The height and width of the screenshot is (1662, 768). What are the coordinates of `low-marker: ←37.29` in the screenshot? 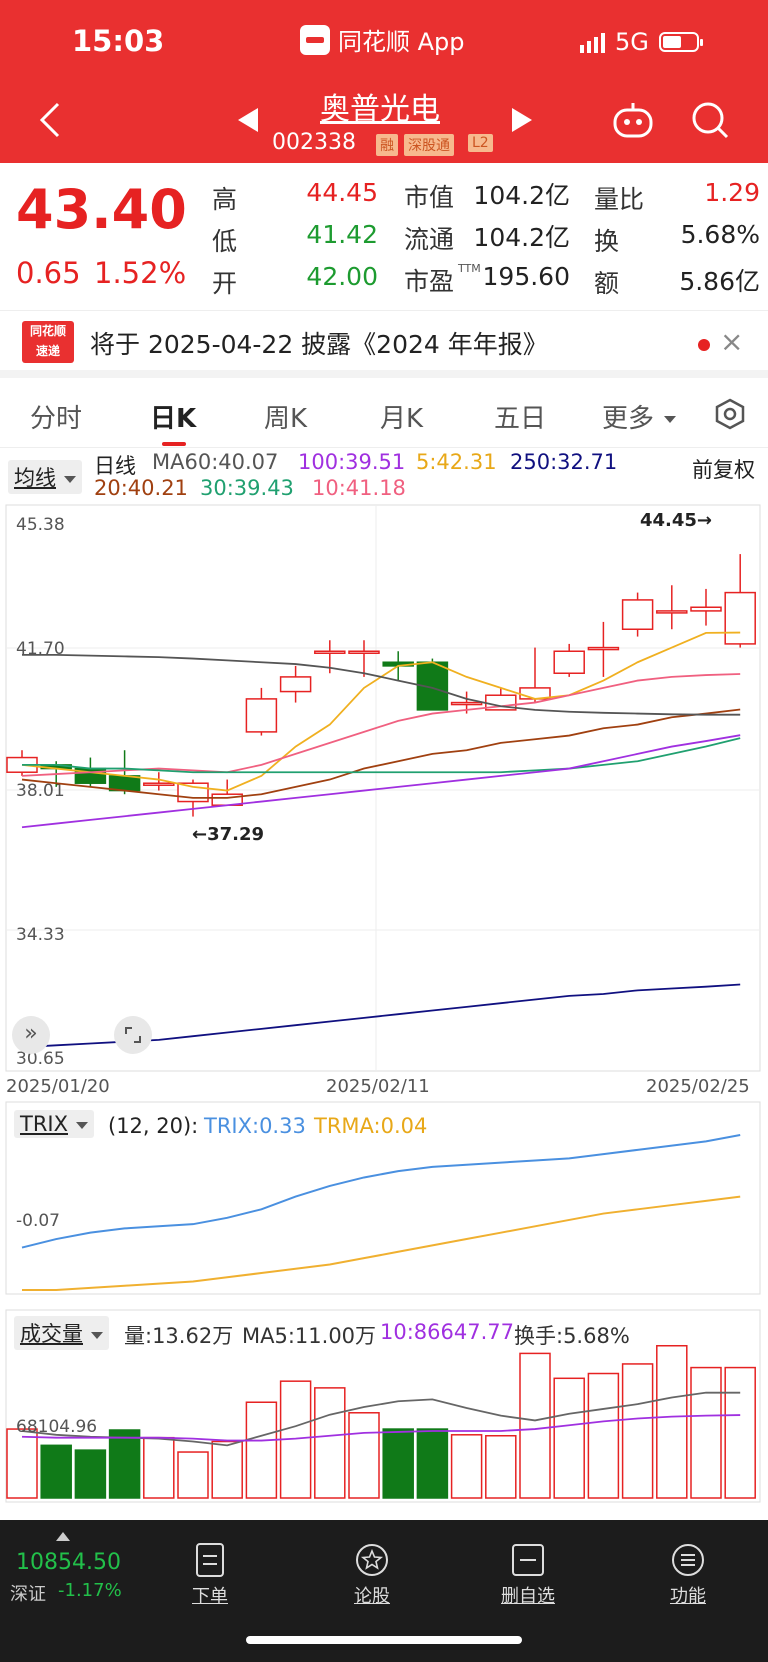 It's located at (228, 834).